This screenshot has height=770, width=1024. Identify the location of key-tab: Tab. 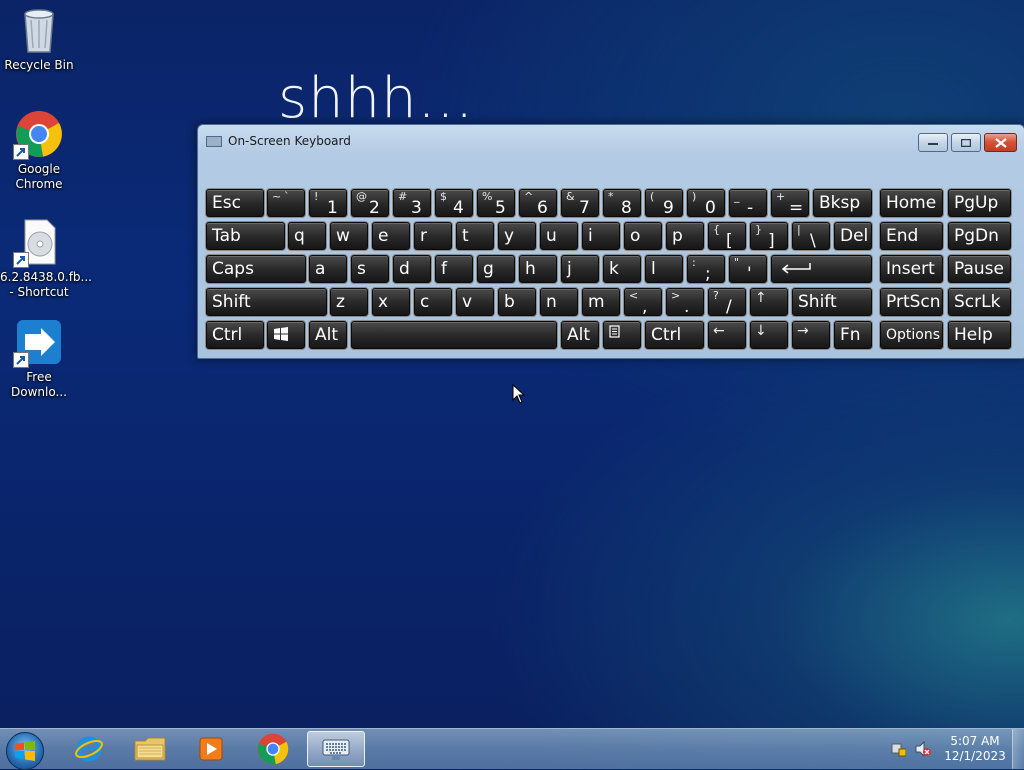
(245, 236).